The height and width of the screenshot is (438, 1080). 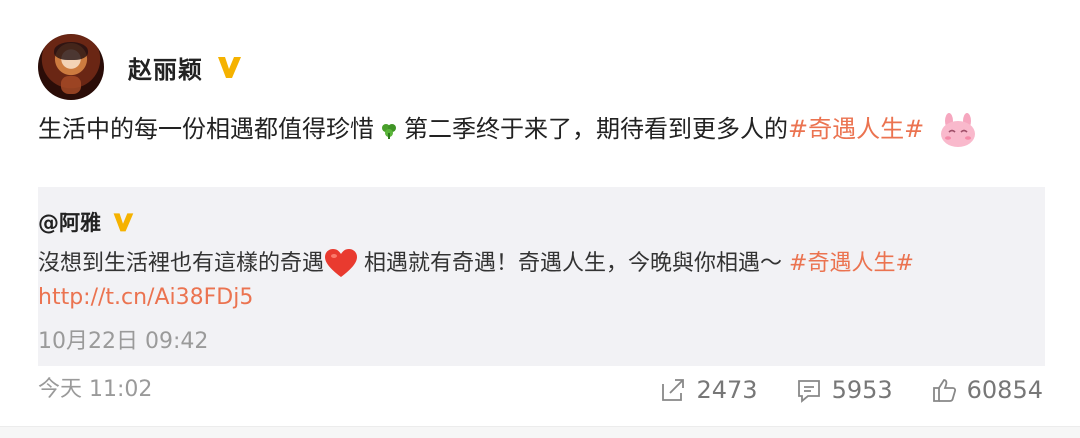 I want to click on repost-header: @阿雅, so click(x=86, y=222).